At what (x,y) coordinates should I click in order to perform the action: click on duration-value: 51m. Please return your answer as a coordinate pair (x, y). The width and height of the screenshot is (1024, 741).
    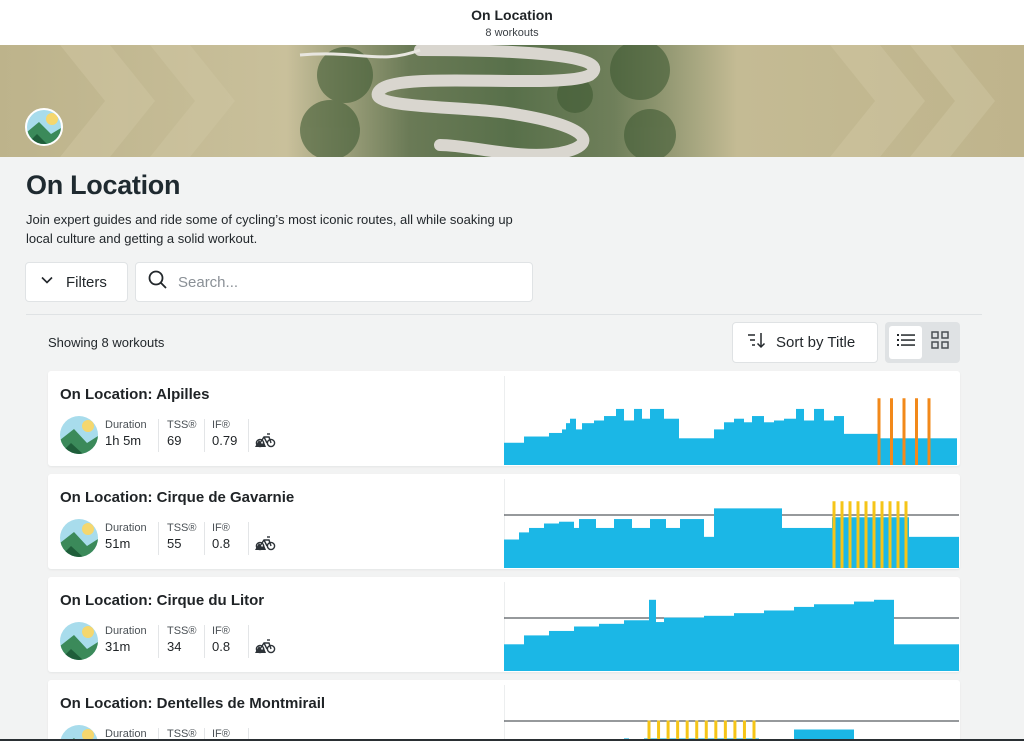
    Looking at the image, I should click on (118, 543).